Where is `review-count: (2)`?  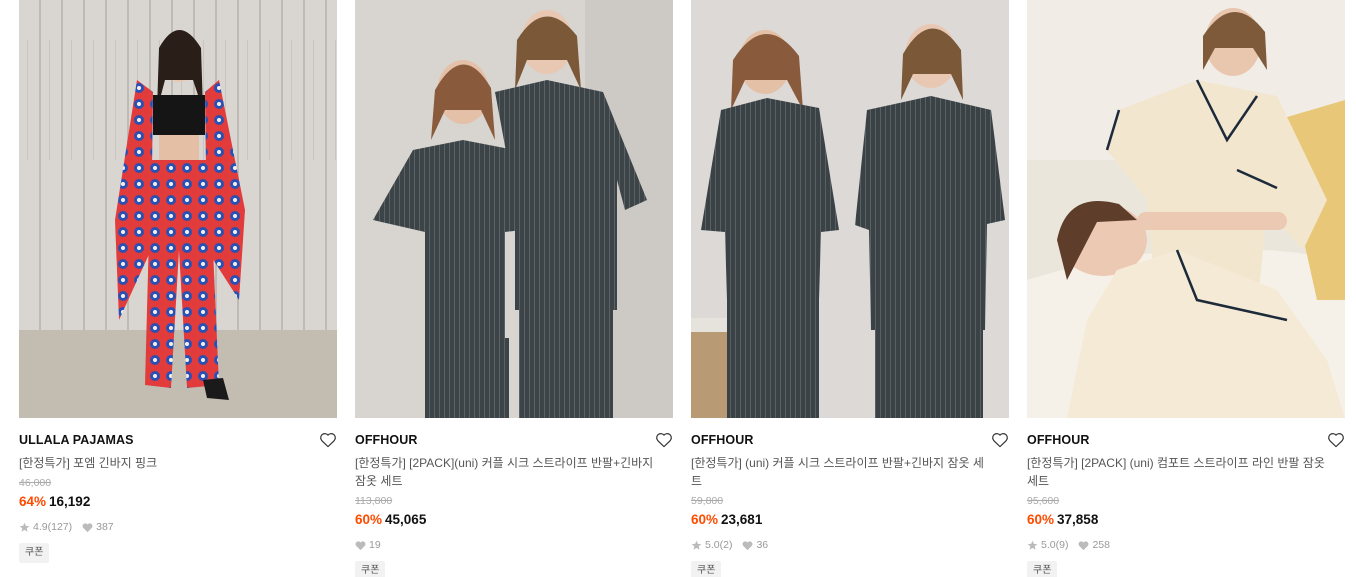
review-count: (2) is located at coordinates (726, 545).